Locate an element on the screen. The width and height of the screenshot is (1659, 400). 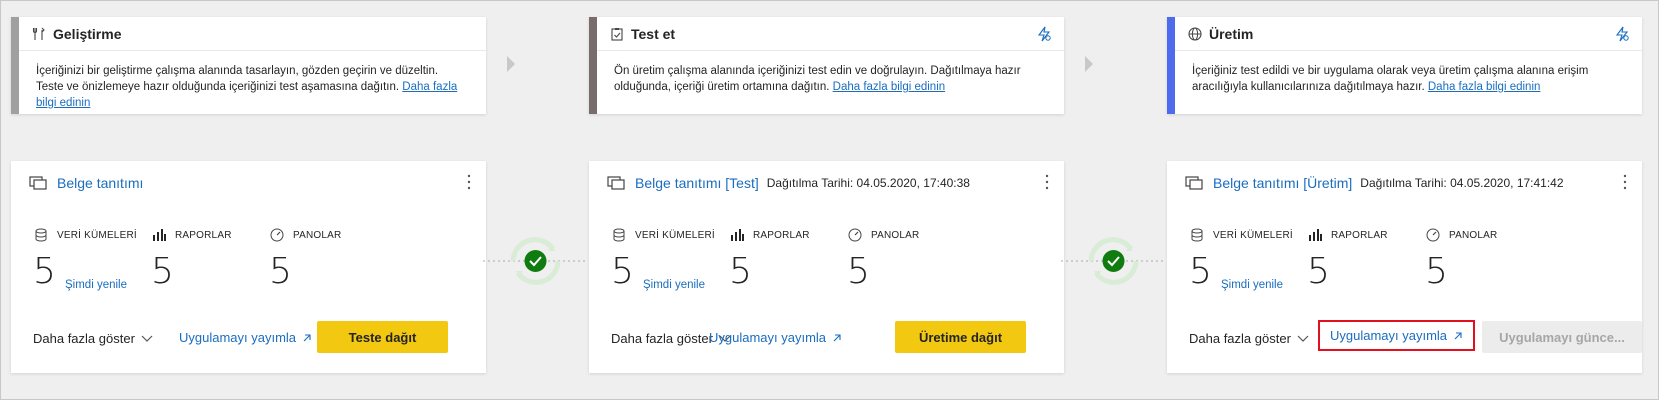
stage-title-row: Test et is located at coordinates (830, 34).